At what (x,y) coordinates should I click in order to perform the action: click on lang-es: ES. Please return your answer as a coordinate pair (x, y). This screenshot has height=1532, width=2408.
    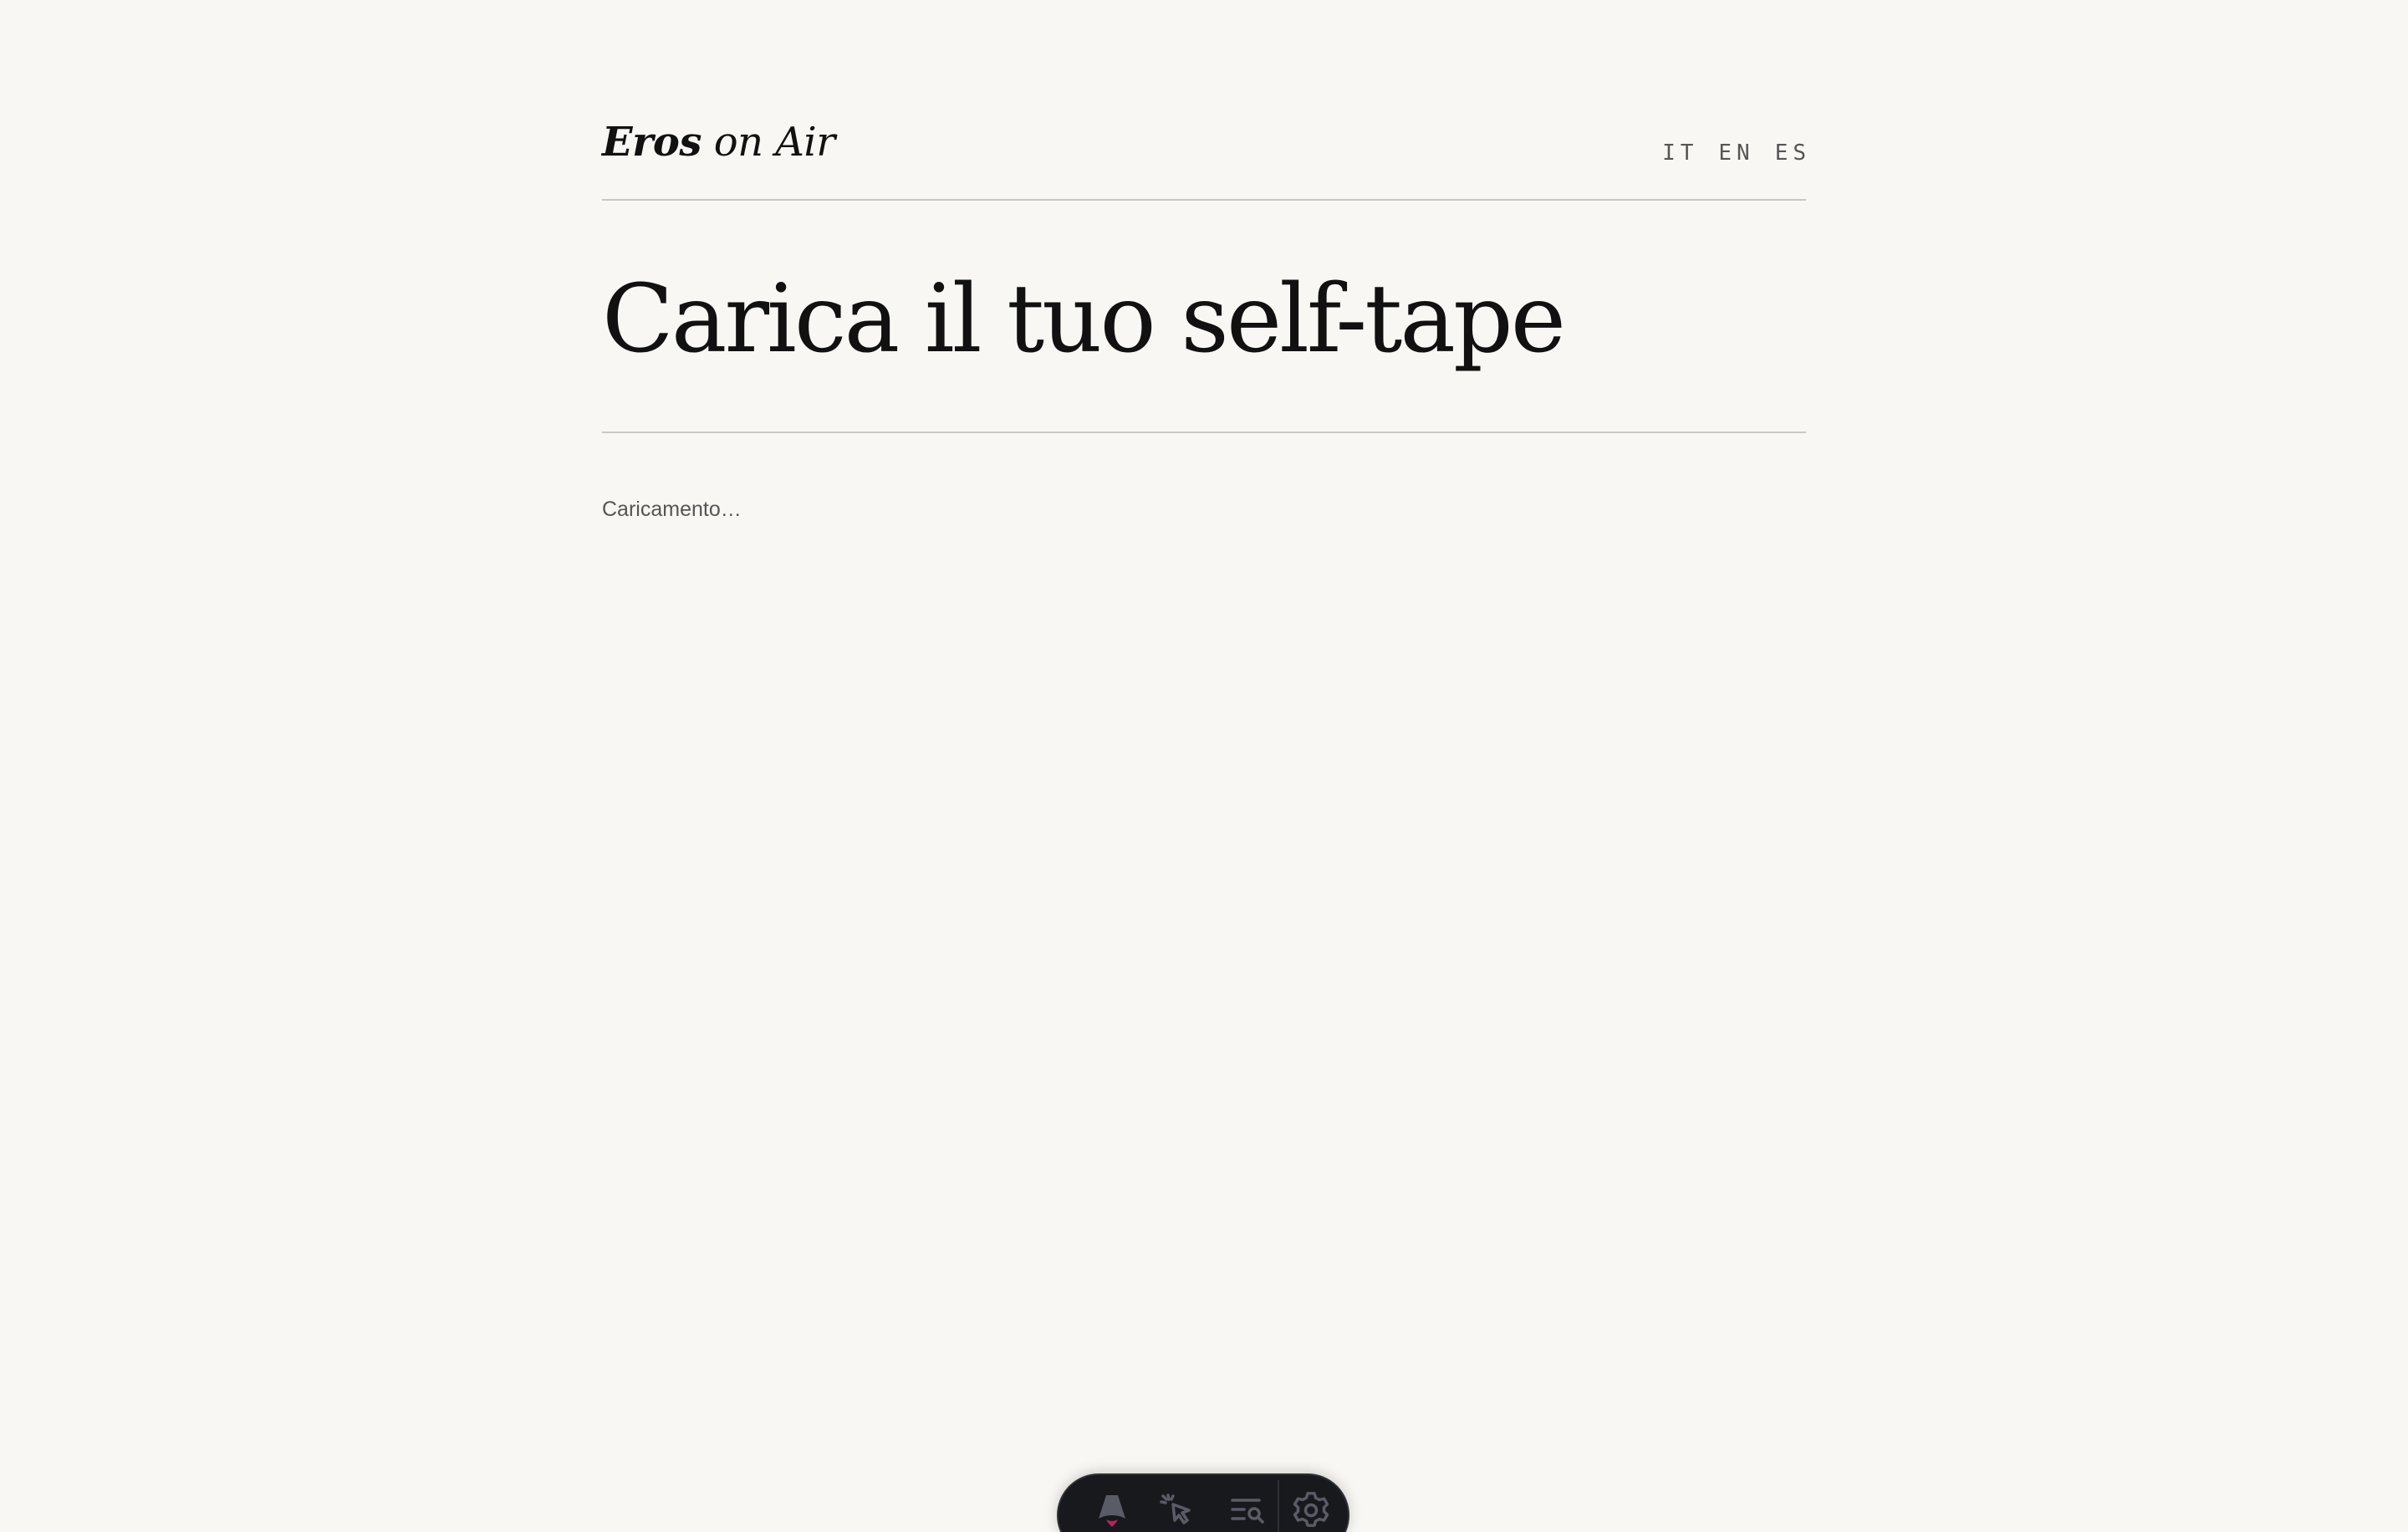
    Looking at the image, I should click on (1793, 153).